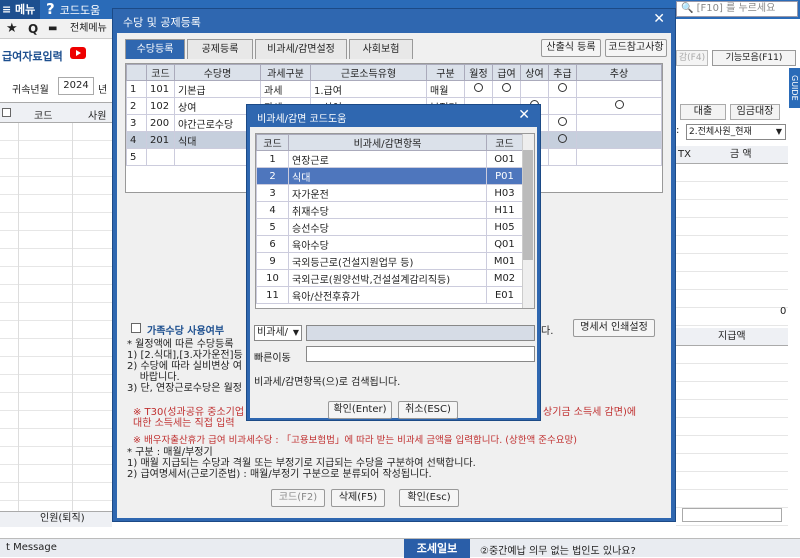 The height and width of the screenshot is (558, 800). What do you see at coordinates (614, 328) in the screenshot?
I see `print-settings-button: 명세서 인쇄설정` at bounding box center [614, 328].